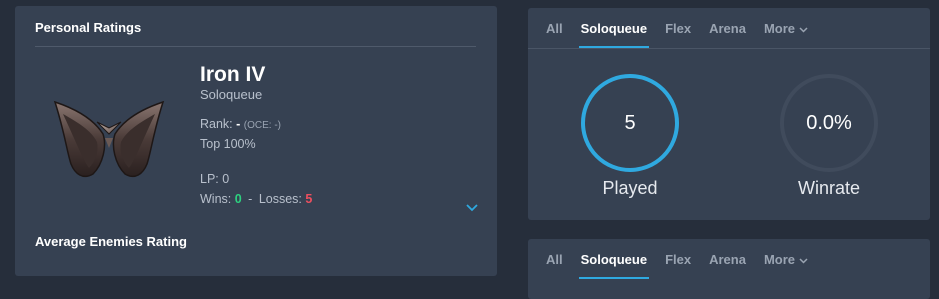 Image resolution: width=939 pixels, height=299 pixels. Describe the element at coordinates (215, 179) in the screenshot. I see `league-points: LP: 0` at that location.